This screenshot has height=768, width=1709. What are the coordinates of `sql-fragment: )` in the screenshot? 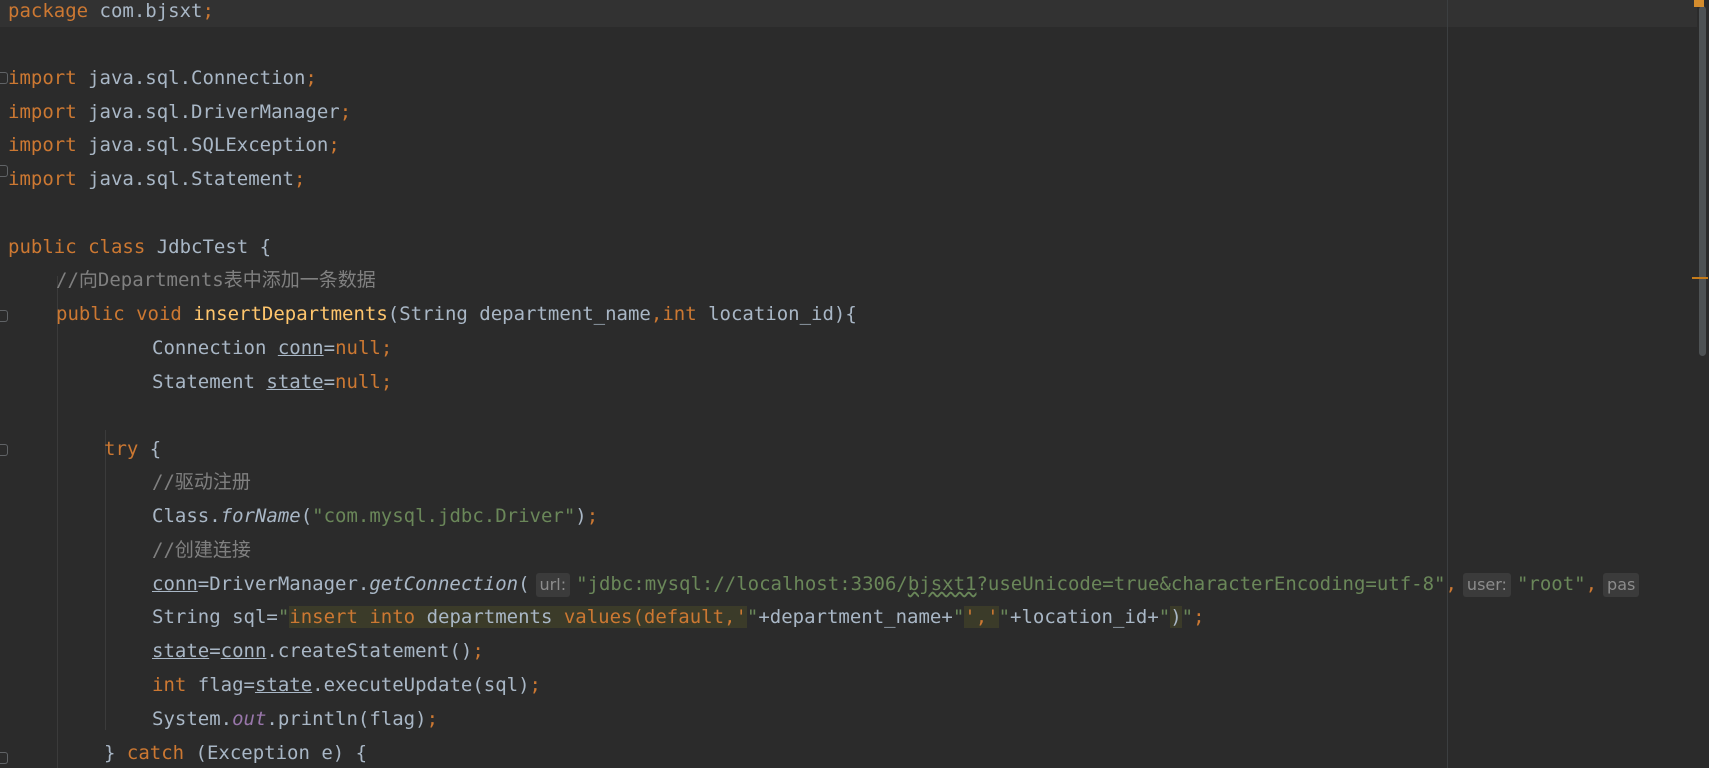 It's located at (1176, 617).